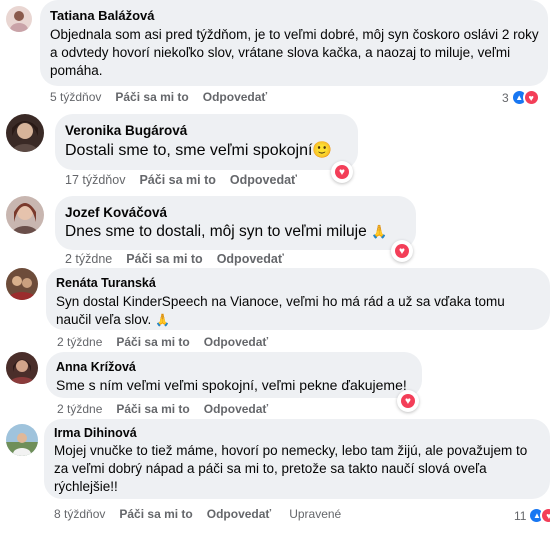 Image resolution: width=550 pixels, height=550 pixels. Describe the element at coordinates (189, 150) in the screenshot. I see `comment-text-body: Dostali sme to, sme veľmi spokojní` at that location.